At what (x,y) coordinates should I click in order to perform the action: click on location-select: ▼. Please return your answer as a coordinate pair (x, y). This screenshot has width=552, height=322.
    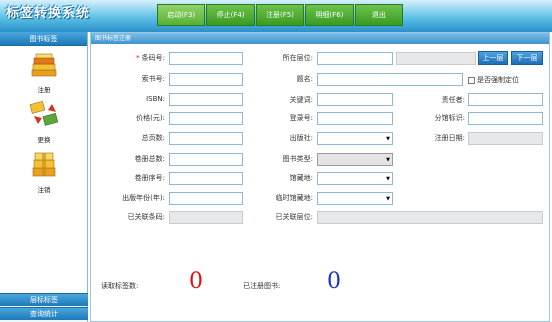
    Looking at the image, I should click on (355, 178).